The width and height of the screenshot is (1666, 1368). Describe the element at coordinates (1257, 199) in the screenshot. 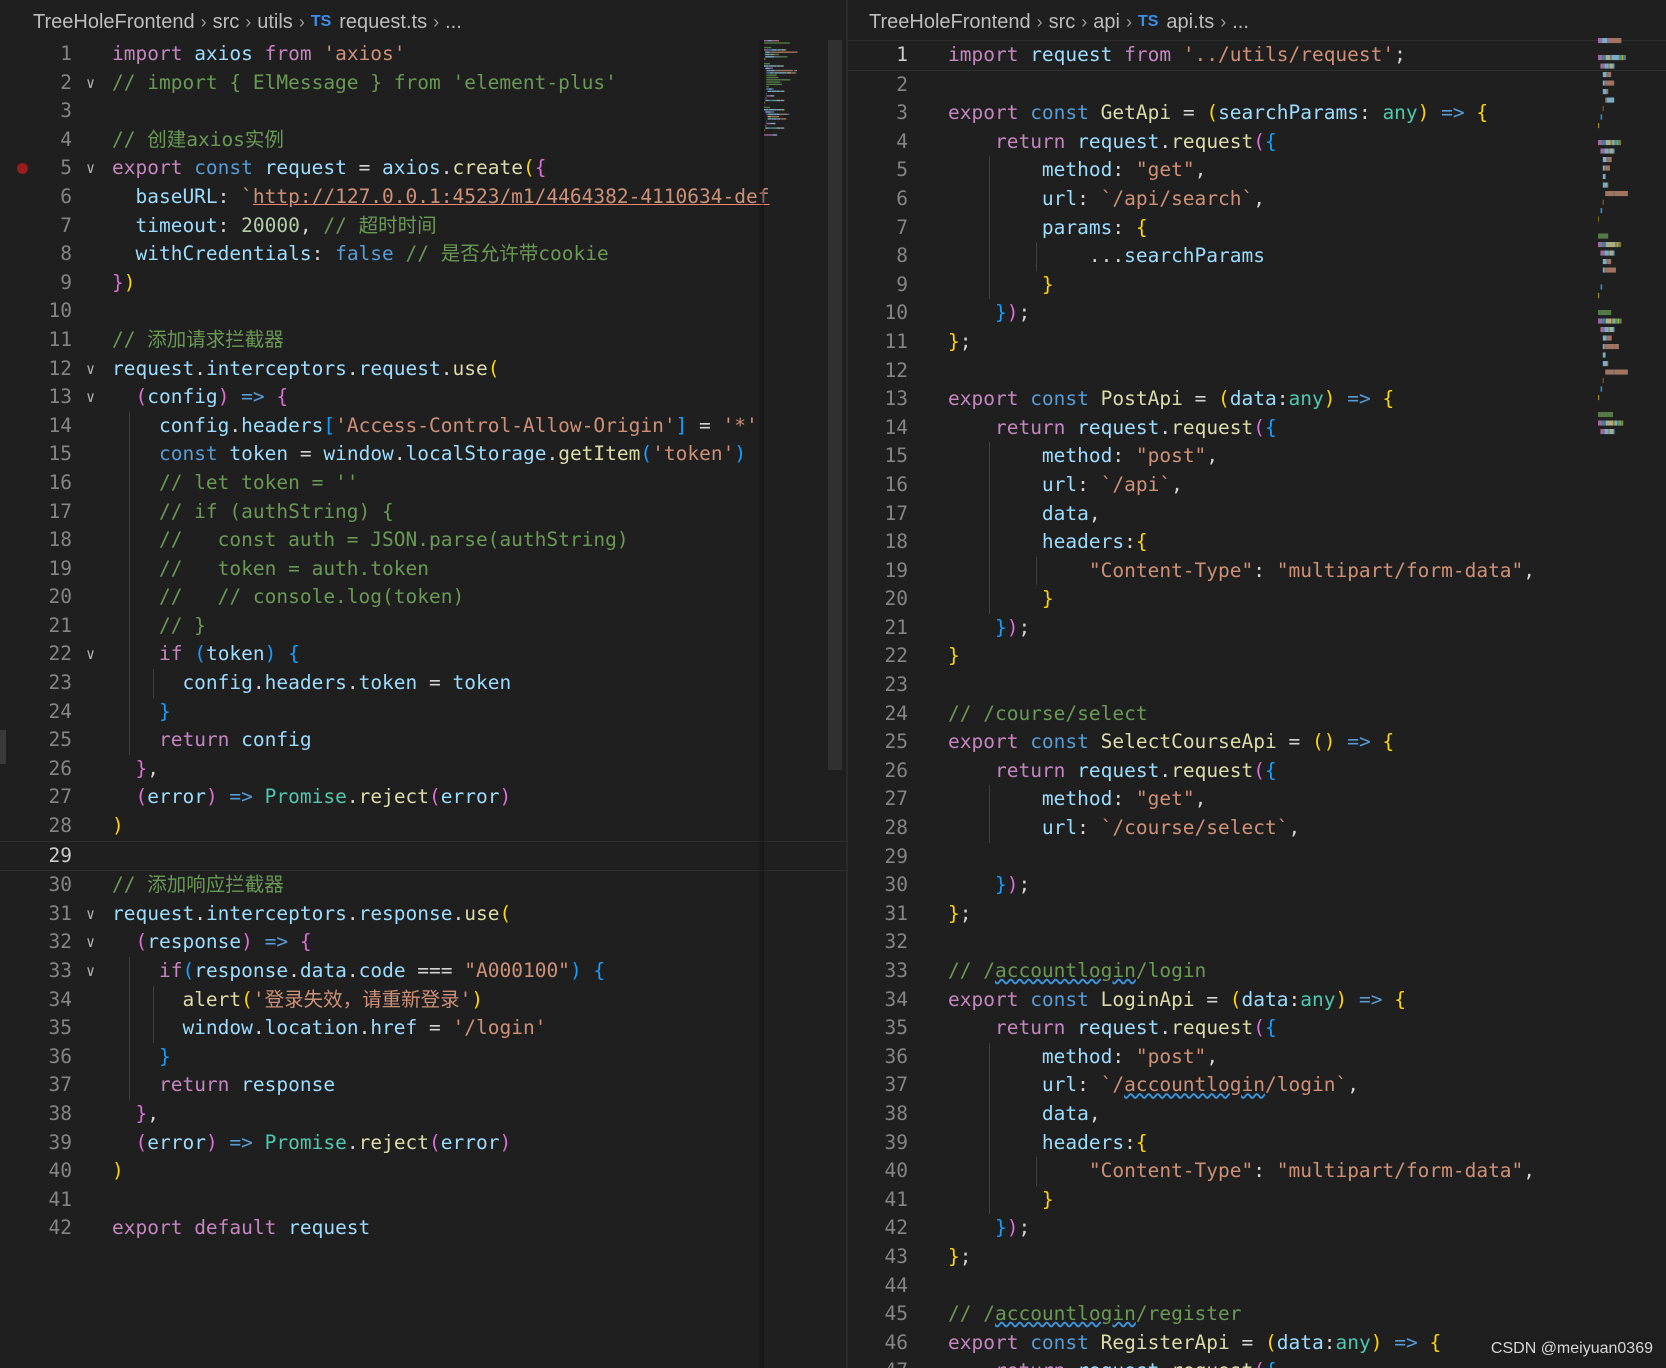

I see `code-line: 6 url: `/api/search`,` at that location.